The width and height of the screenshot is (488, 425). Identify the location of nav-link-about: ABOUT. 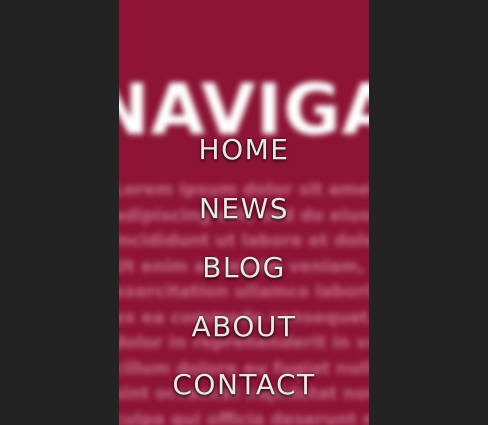
(243, 327).